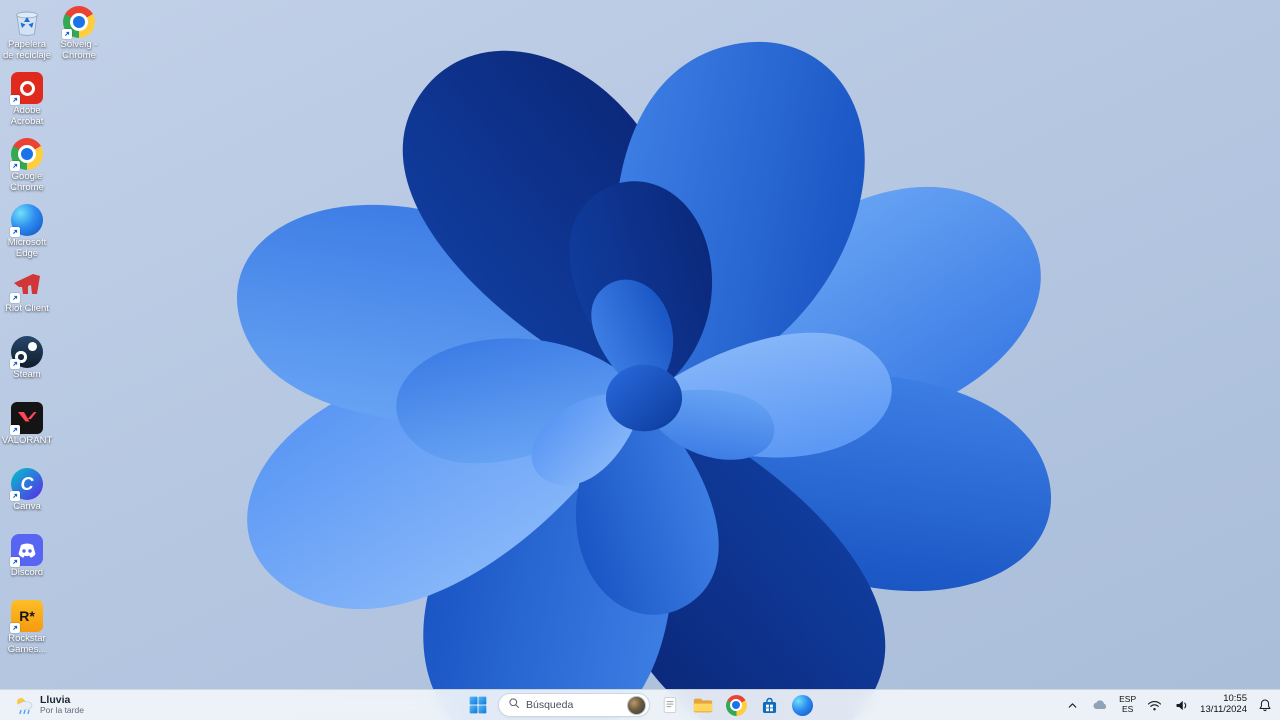 The image size is (1280, 720). I want to click on desktop-icon-label: Steam, so click(27, 374).